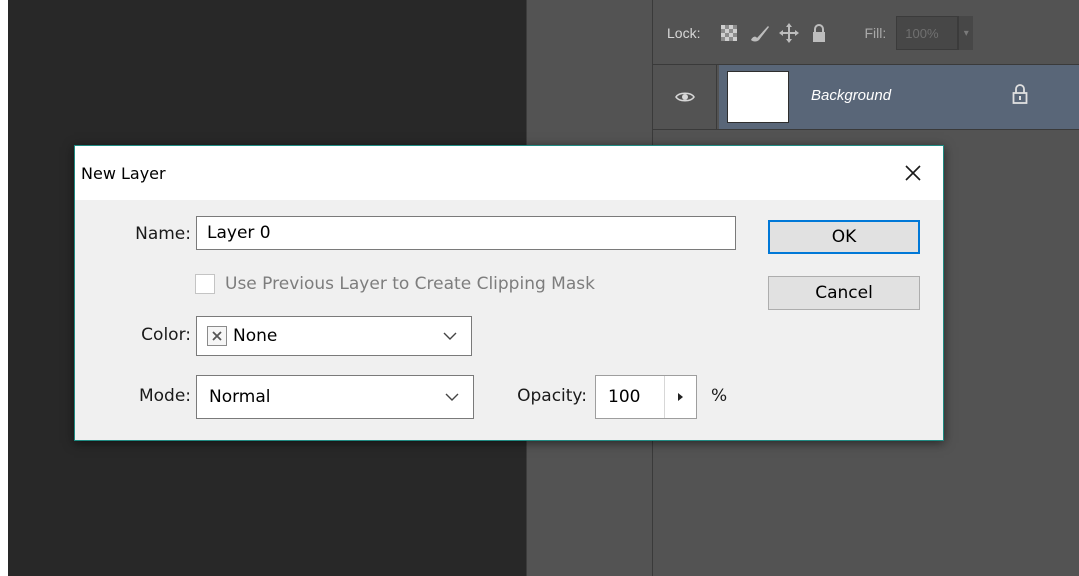 Image resolution: width=1079 pixels, height=576 pixels. What do you see at coordinates (240, 397) in the screenshot?
I see `mode-value: Normal` at bounding box center [240, 397].